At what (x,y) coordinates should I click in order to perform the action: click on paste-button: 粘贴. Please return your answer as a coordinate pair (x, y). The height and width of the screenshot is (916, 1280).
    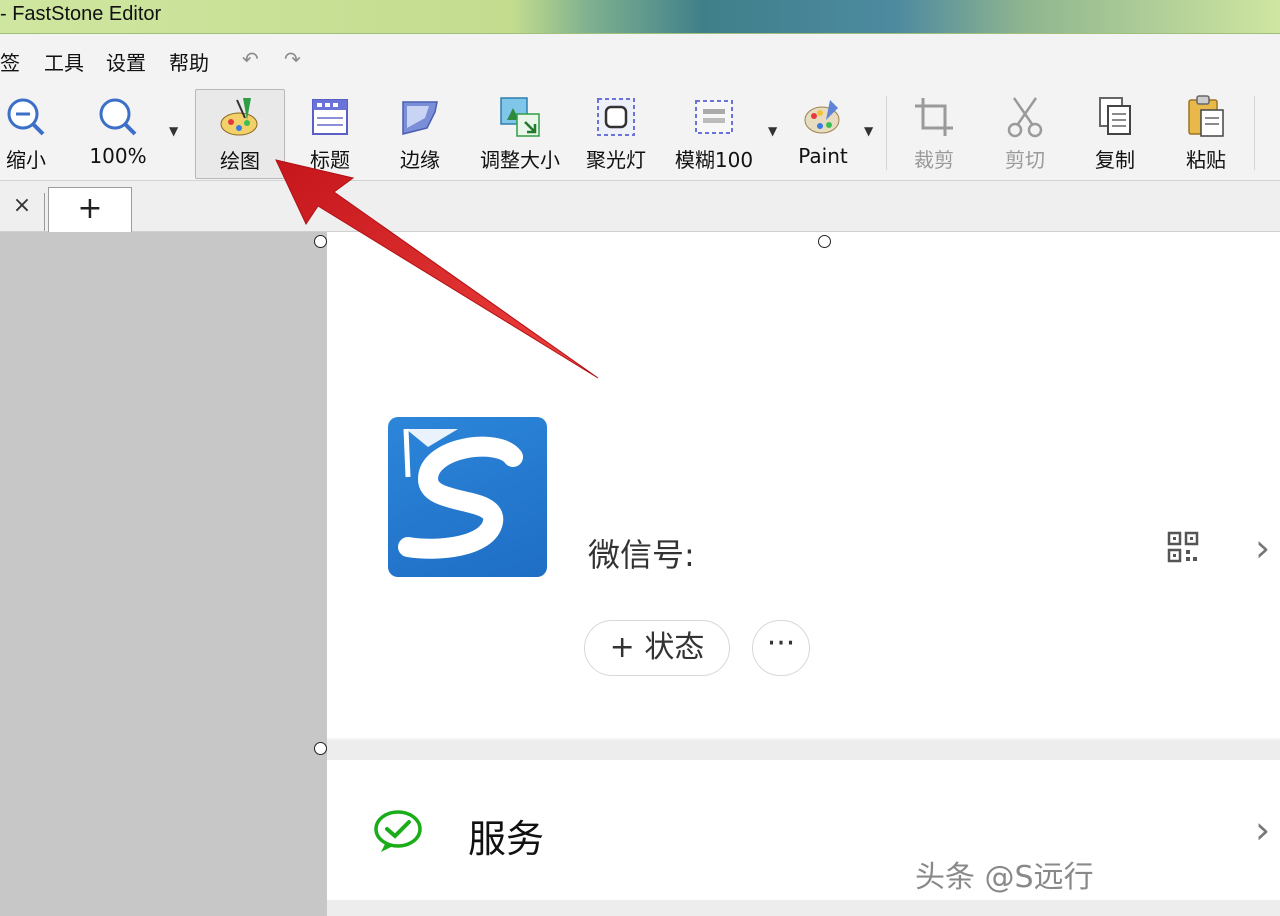
    Looking at the image, I should click on (1206, 132).